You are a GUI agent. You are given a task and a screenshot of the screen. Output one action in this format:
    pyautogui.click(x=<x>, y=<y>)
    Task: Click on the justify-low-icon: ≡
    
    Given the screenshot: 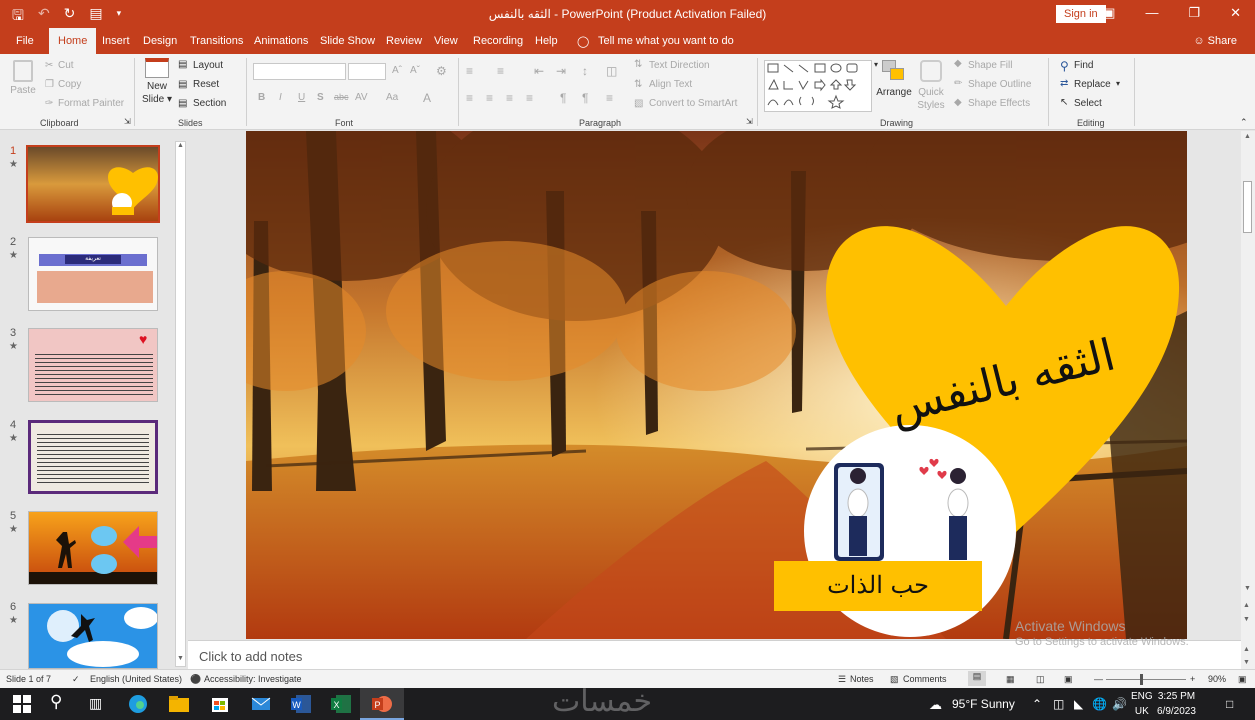 What is the action you would take?
    pyautogui.click(x=609, y=98)
    